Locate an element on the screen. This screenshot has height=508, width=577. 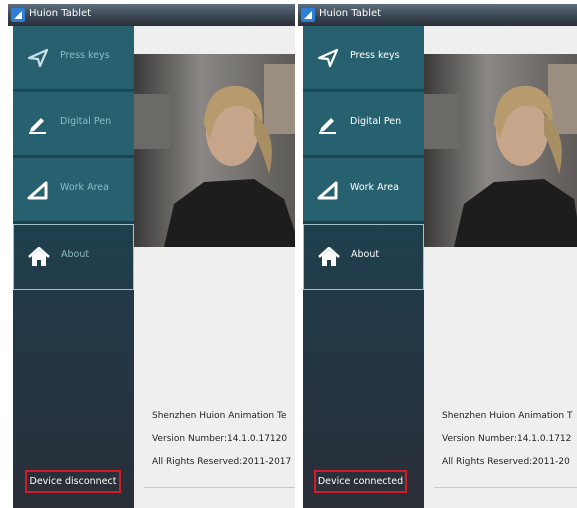
copyright-text: All Rights Reserved:2011-20 is located at coordinates (506, 462).